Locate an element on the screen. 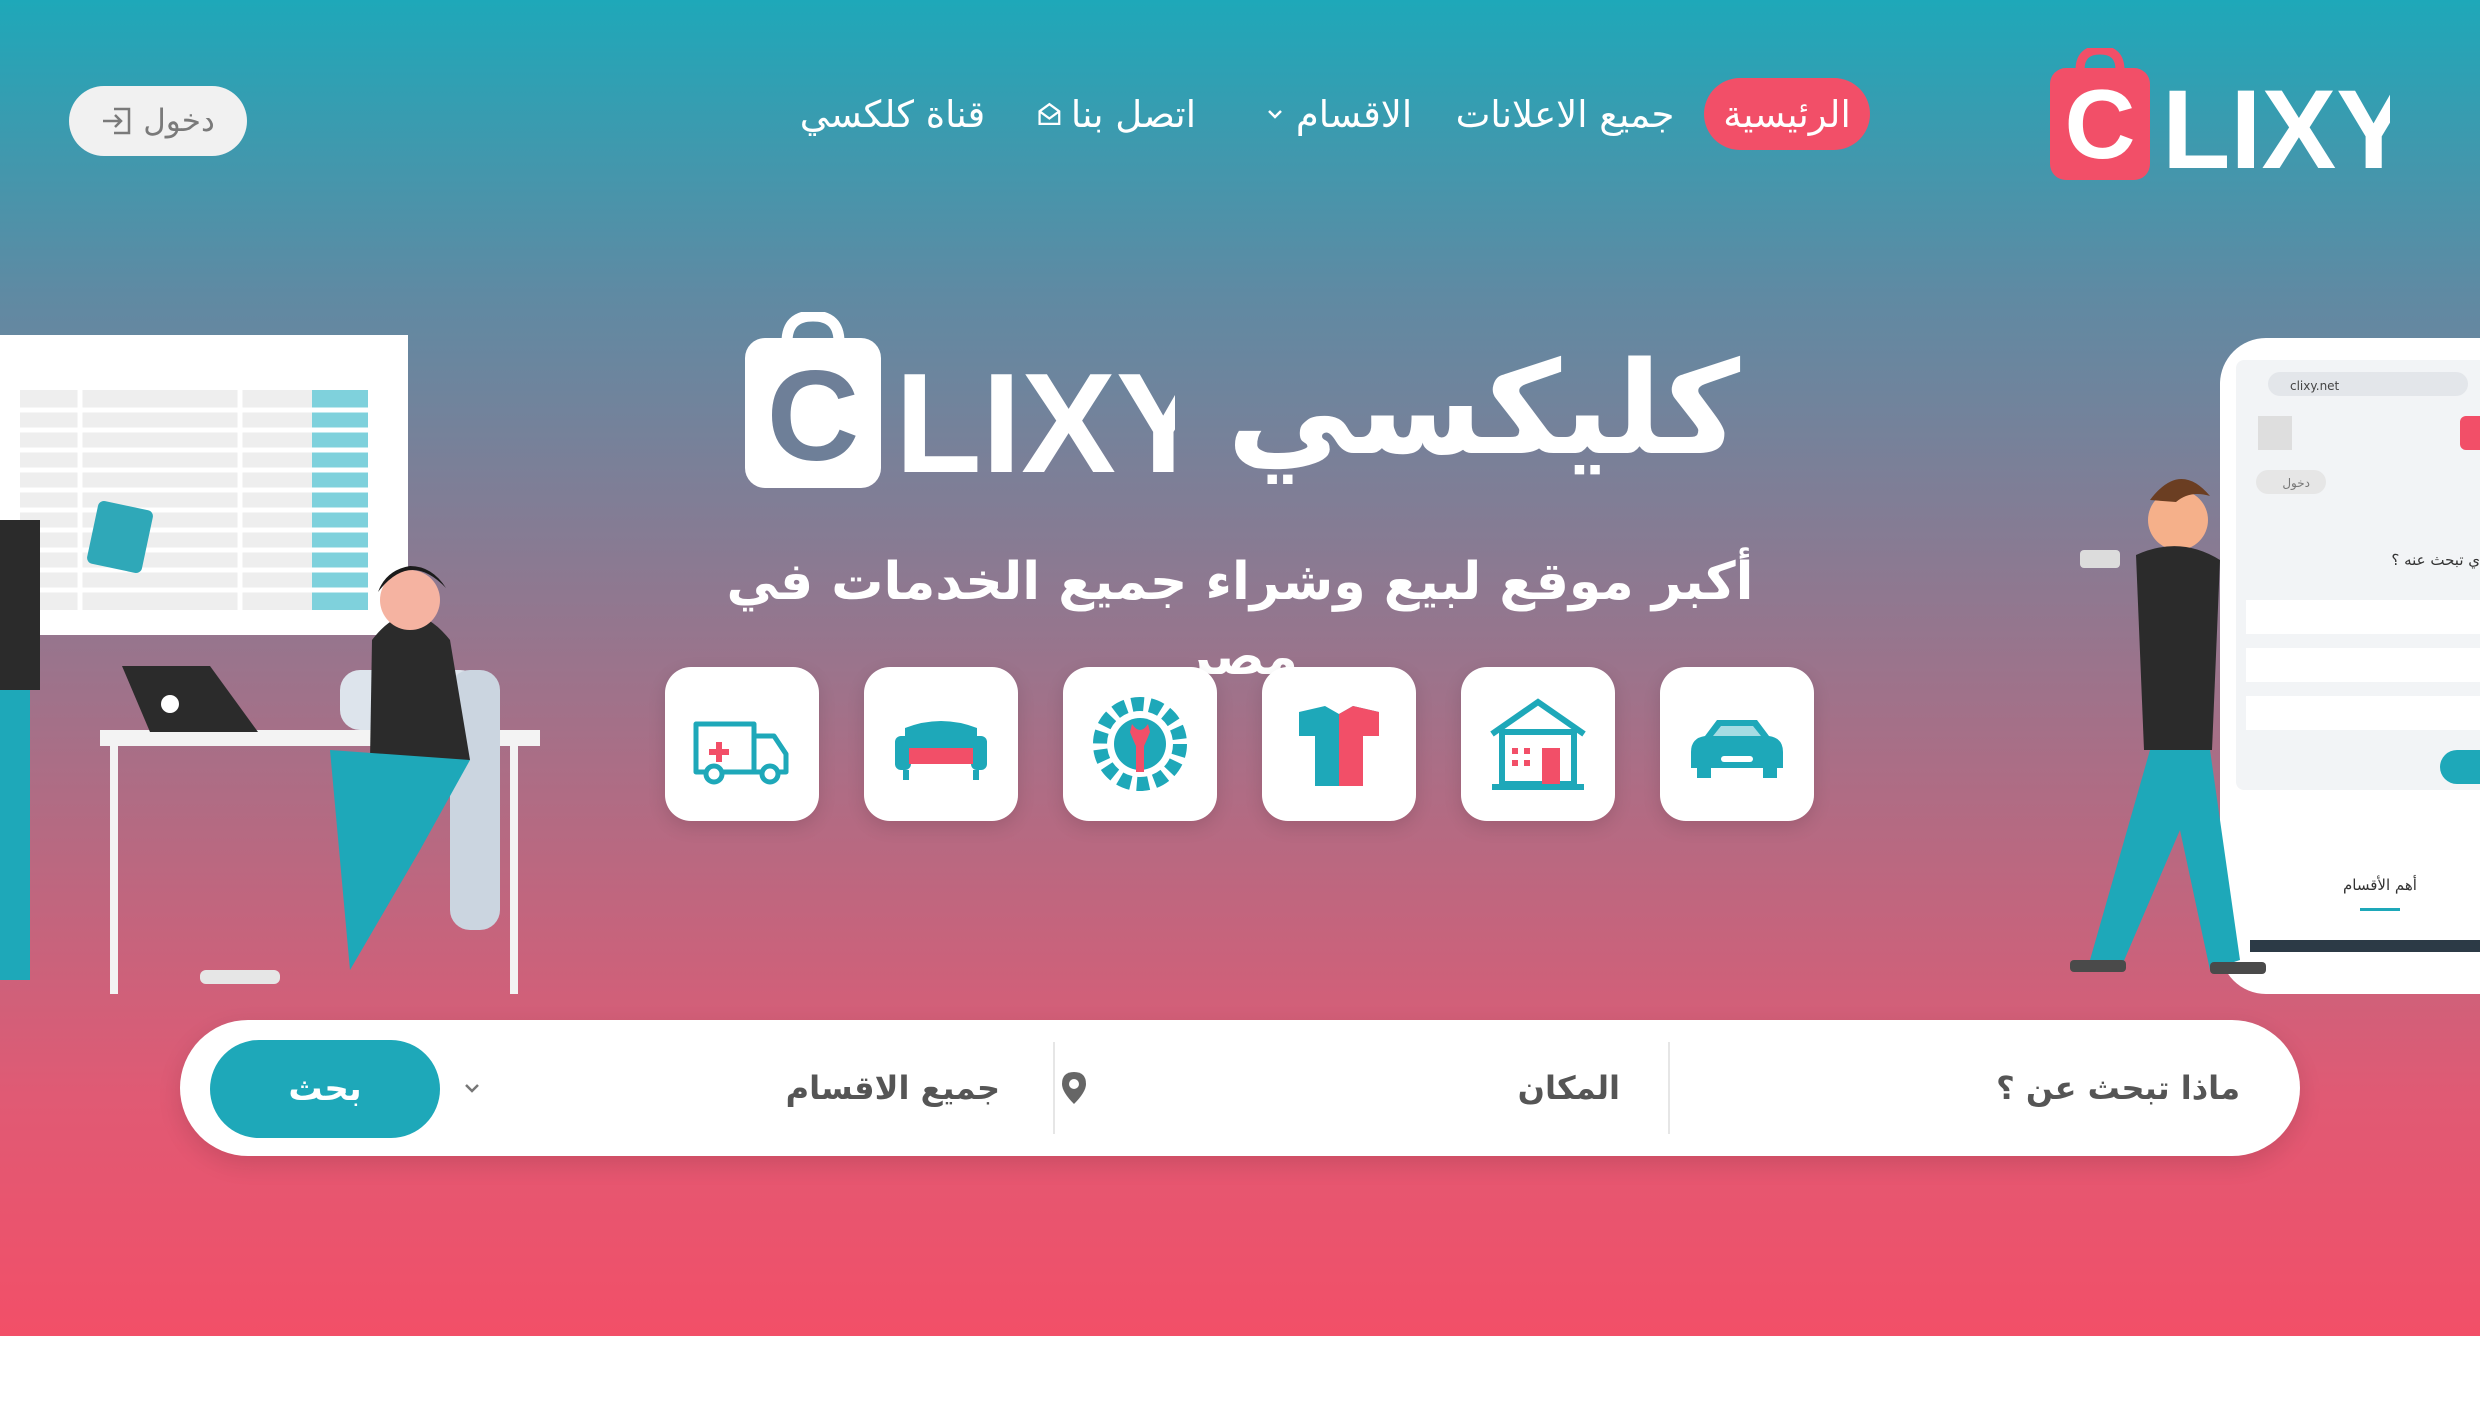  search-what-placeholder: ماذا تبحث عن ؟ is located at coordinates (2118, 1088).